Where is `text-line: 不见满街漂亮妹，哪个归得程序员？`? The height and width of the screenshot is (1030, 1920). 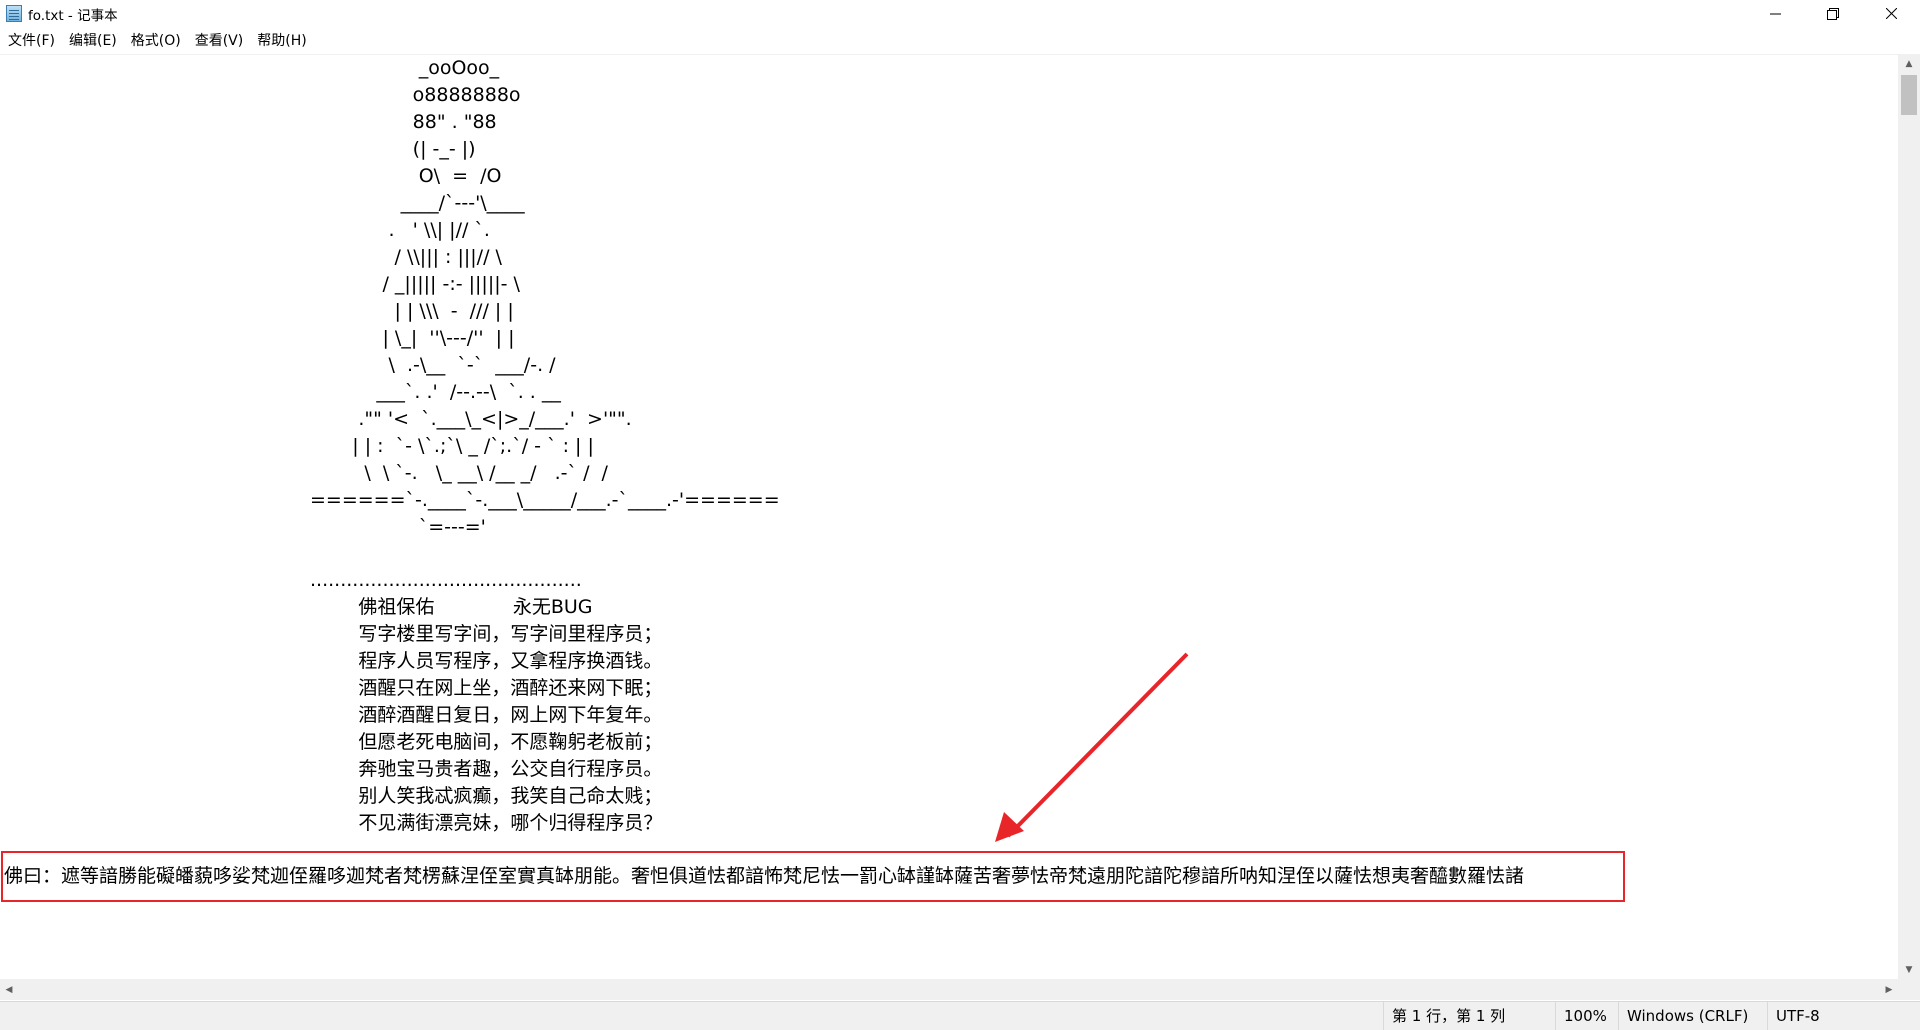 text-line: 不见满街漂亮妹，哪个归得程序员？ is located at coordinates (486, 823).